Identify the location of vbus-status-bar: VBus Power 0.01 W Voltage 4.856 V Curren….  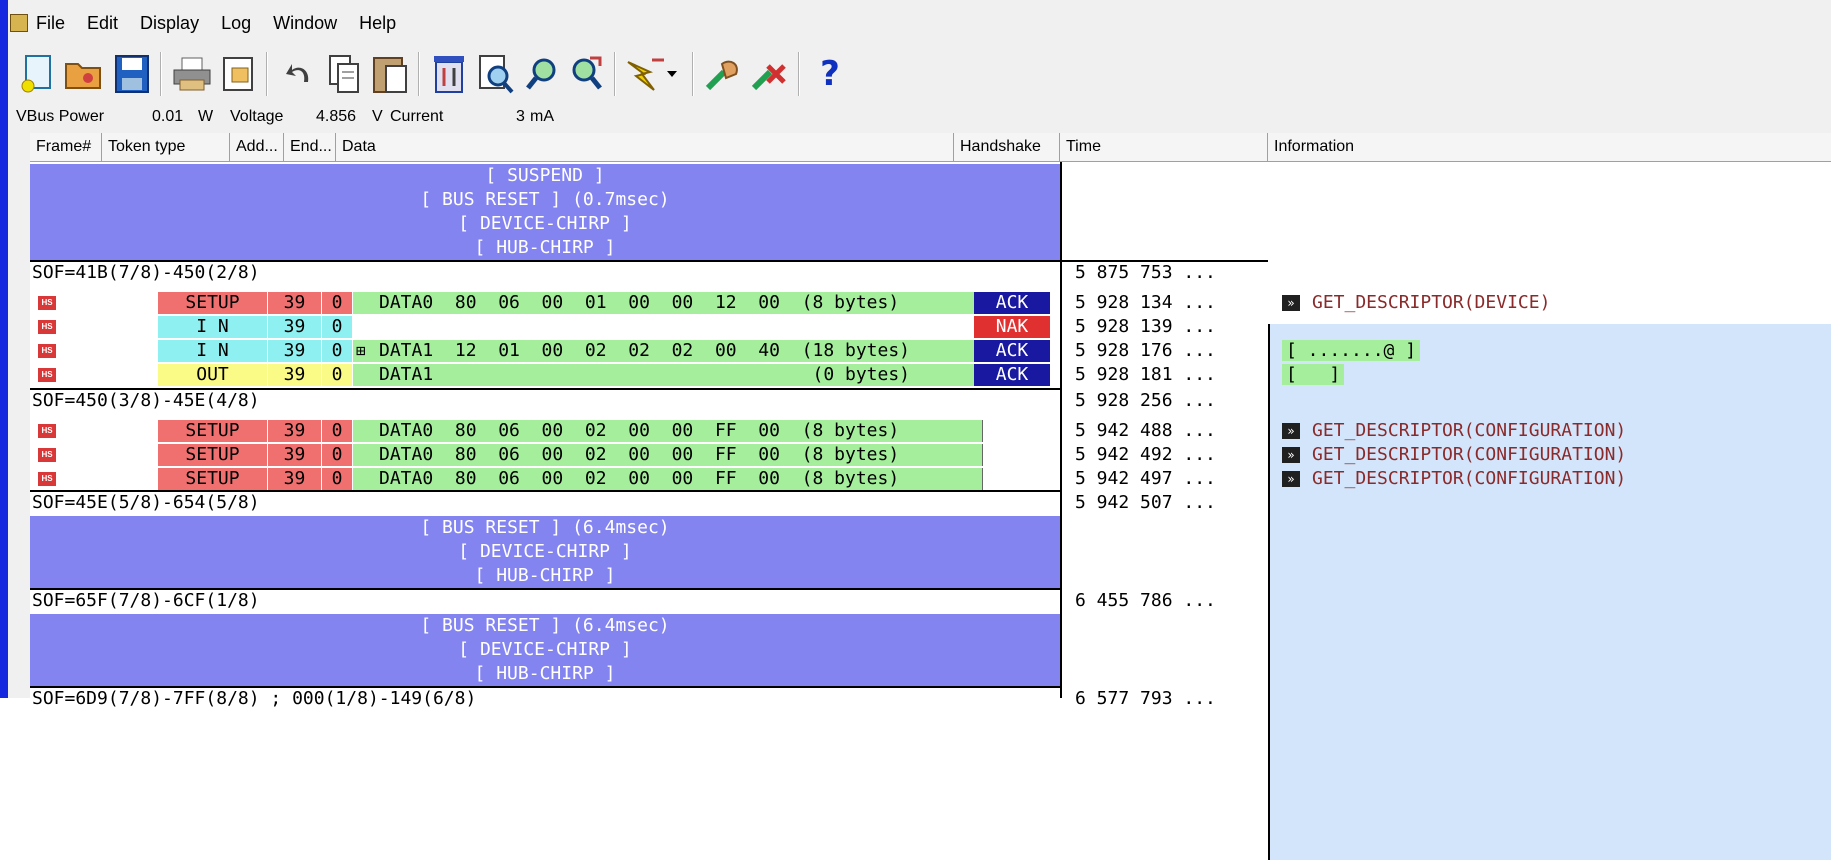
(919, 117).